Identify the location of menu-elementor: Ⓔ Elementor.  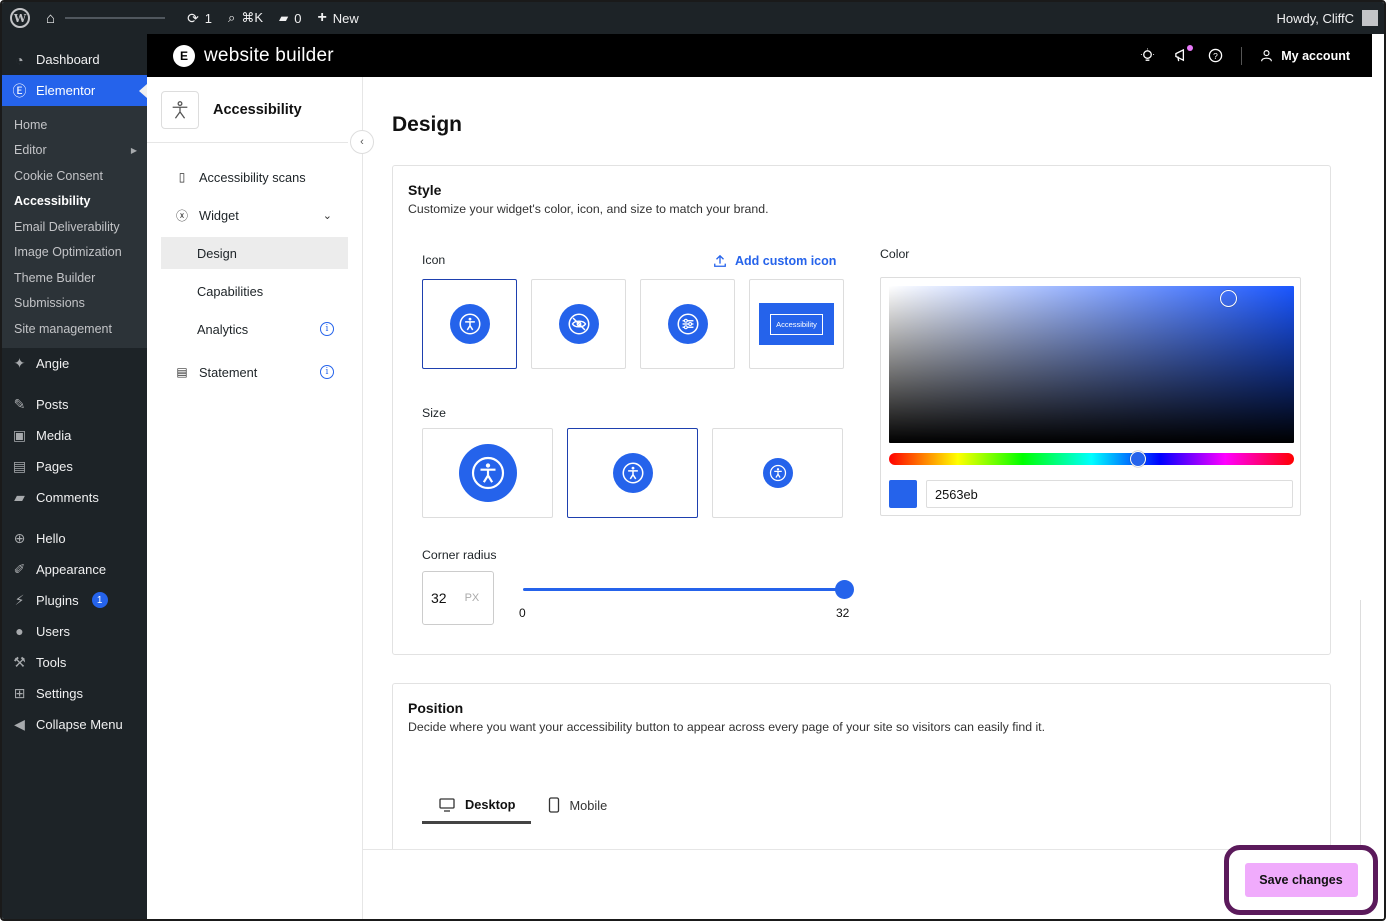
(74, 90).